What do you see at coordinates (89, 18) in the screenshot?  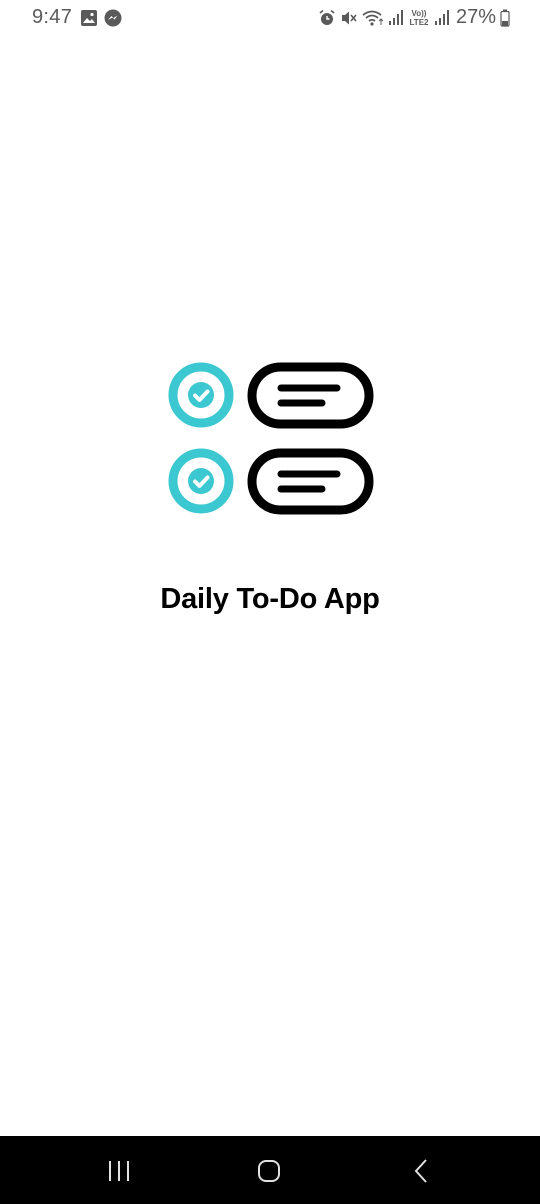 I see `gallery-icon` at bounding box center [89, 18].